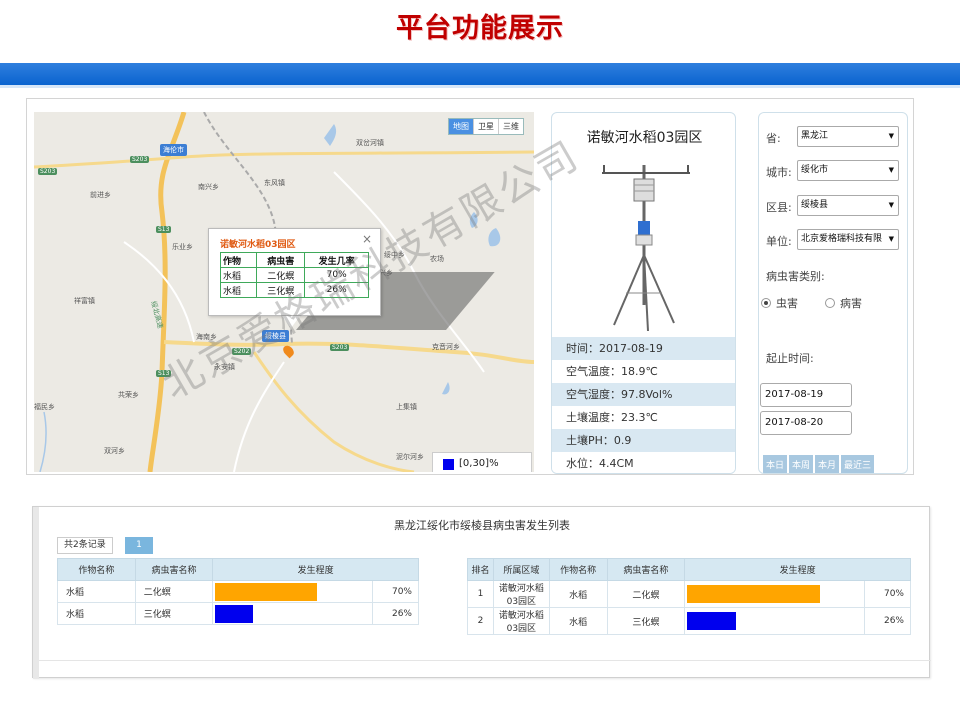  I want to click on col-rank: 排名, so click(480, 569).